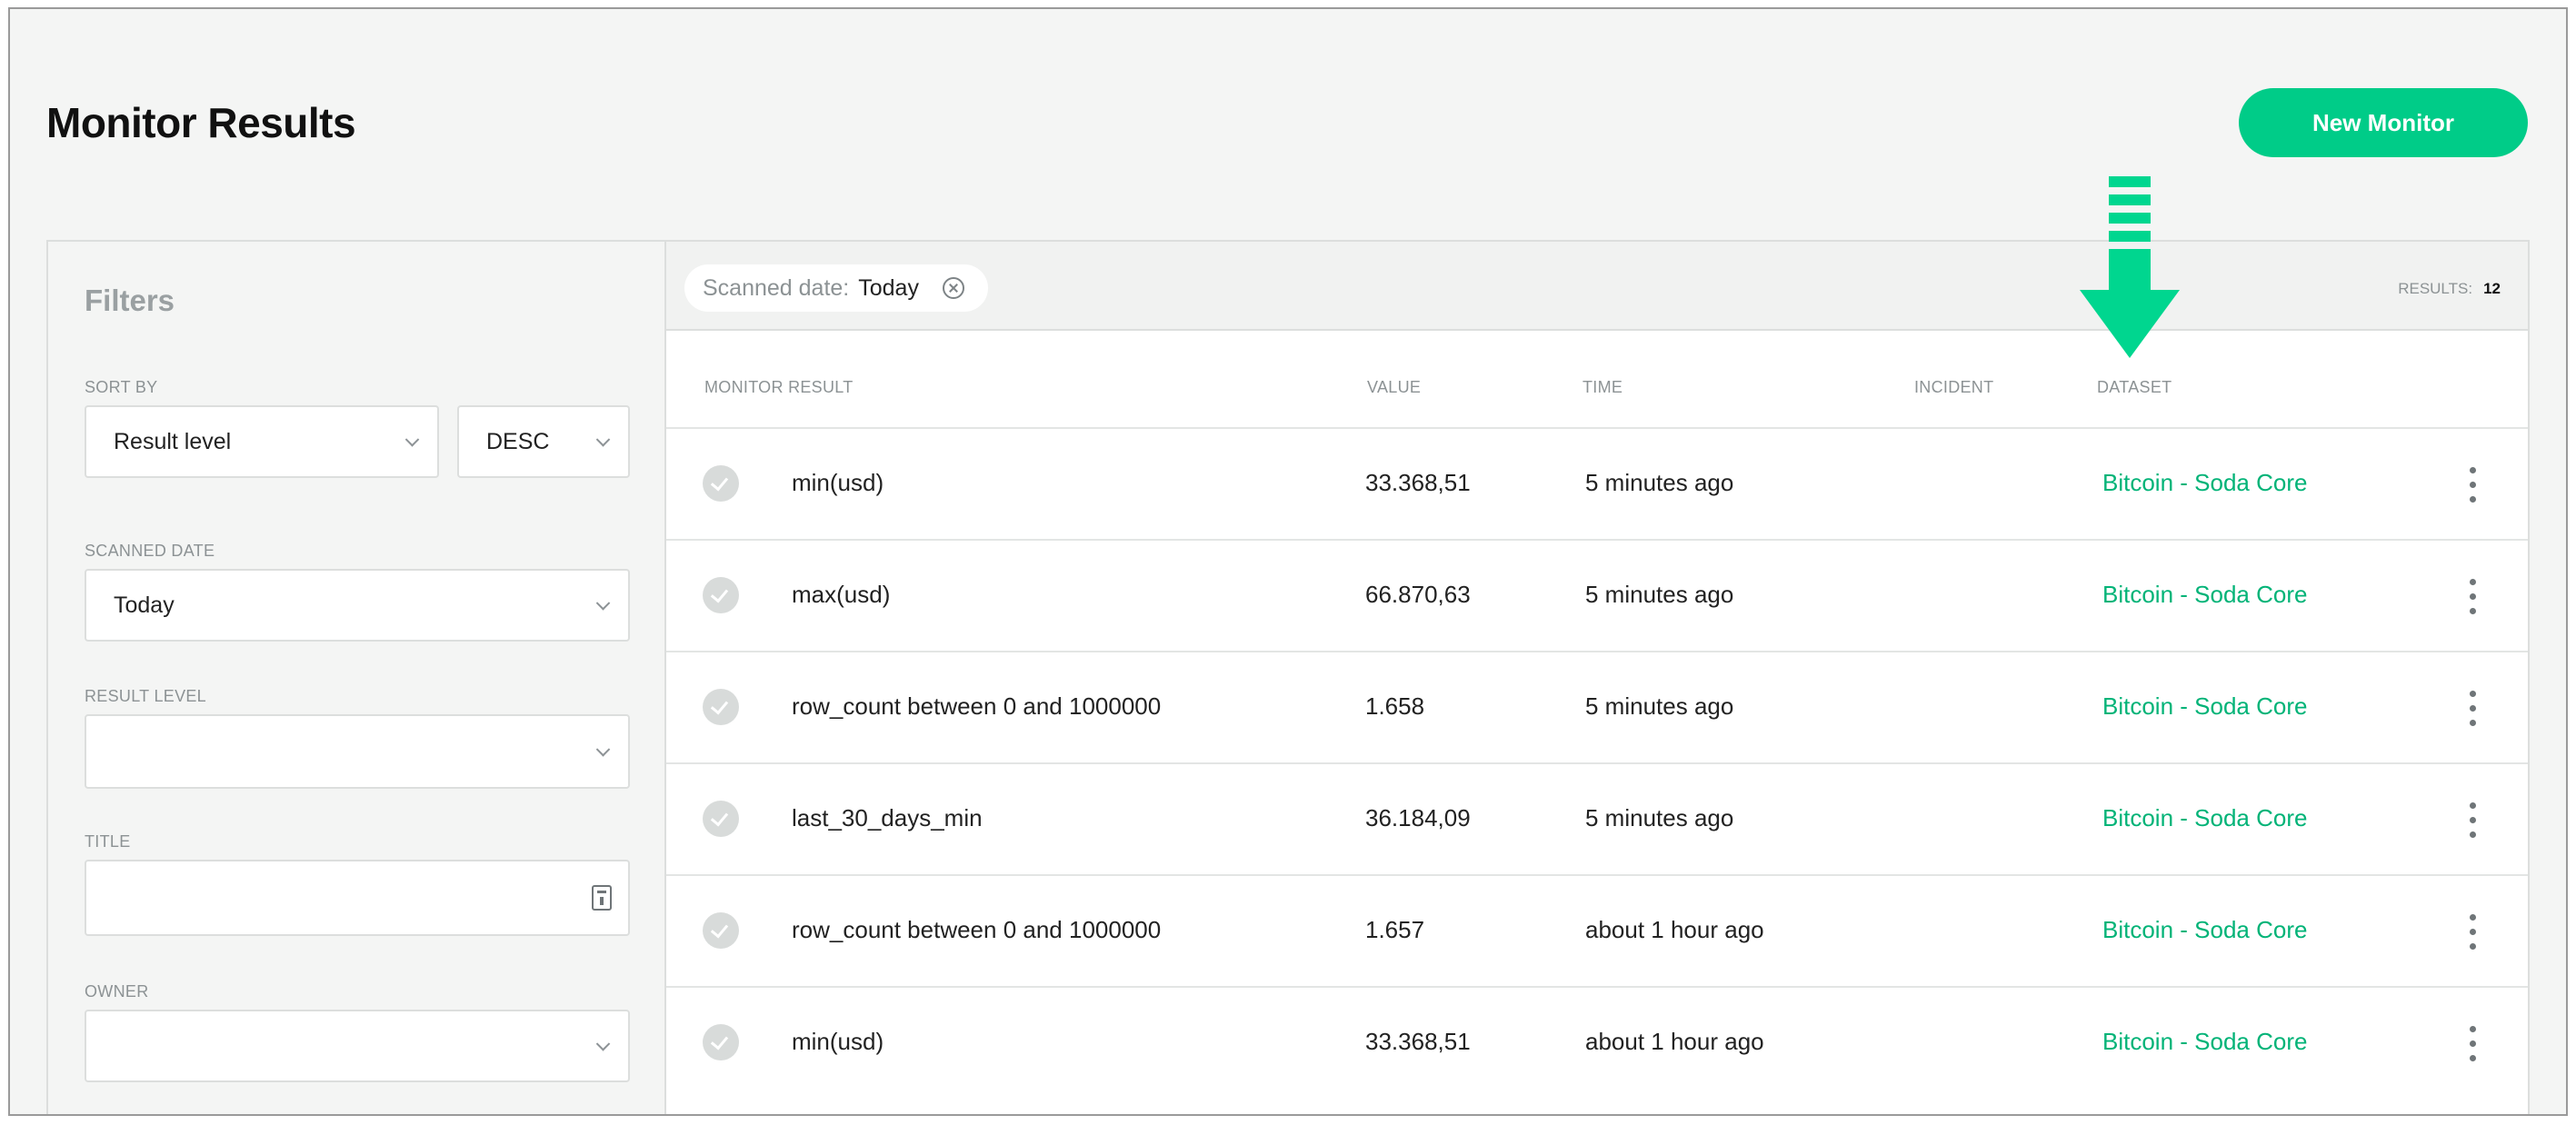 This screenshot has height=1125, width=2576. Describe the element at coordinates (144, 605) in the screenshot. I see `scanned-date-value: Today` at that location.